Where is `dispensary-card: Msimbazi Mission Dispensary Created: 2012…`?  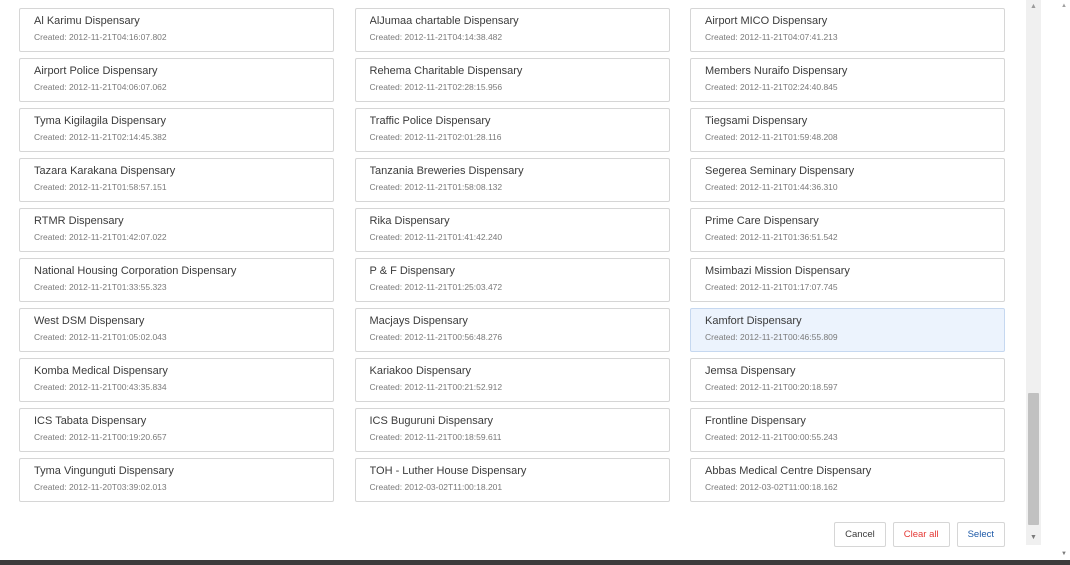 dispensary-card: Msimbazi Mission Dispensary Created: 2012… is located at coordinates (847, 280).